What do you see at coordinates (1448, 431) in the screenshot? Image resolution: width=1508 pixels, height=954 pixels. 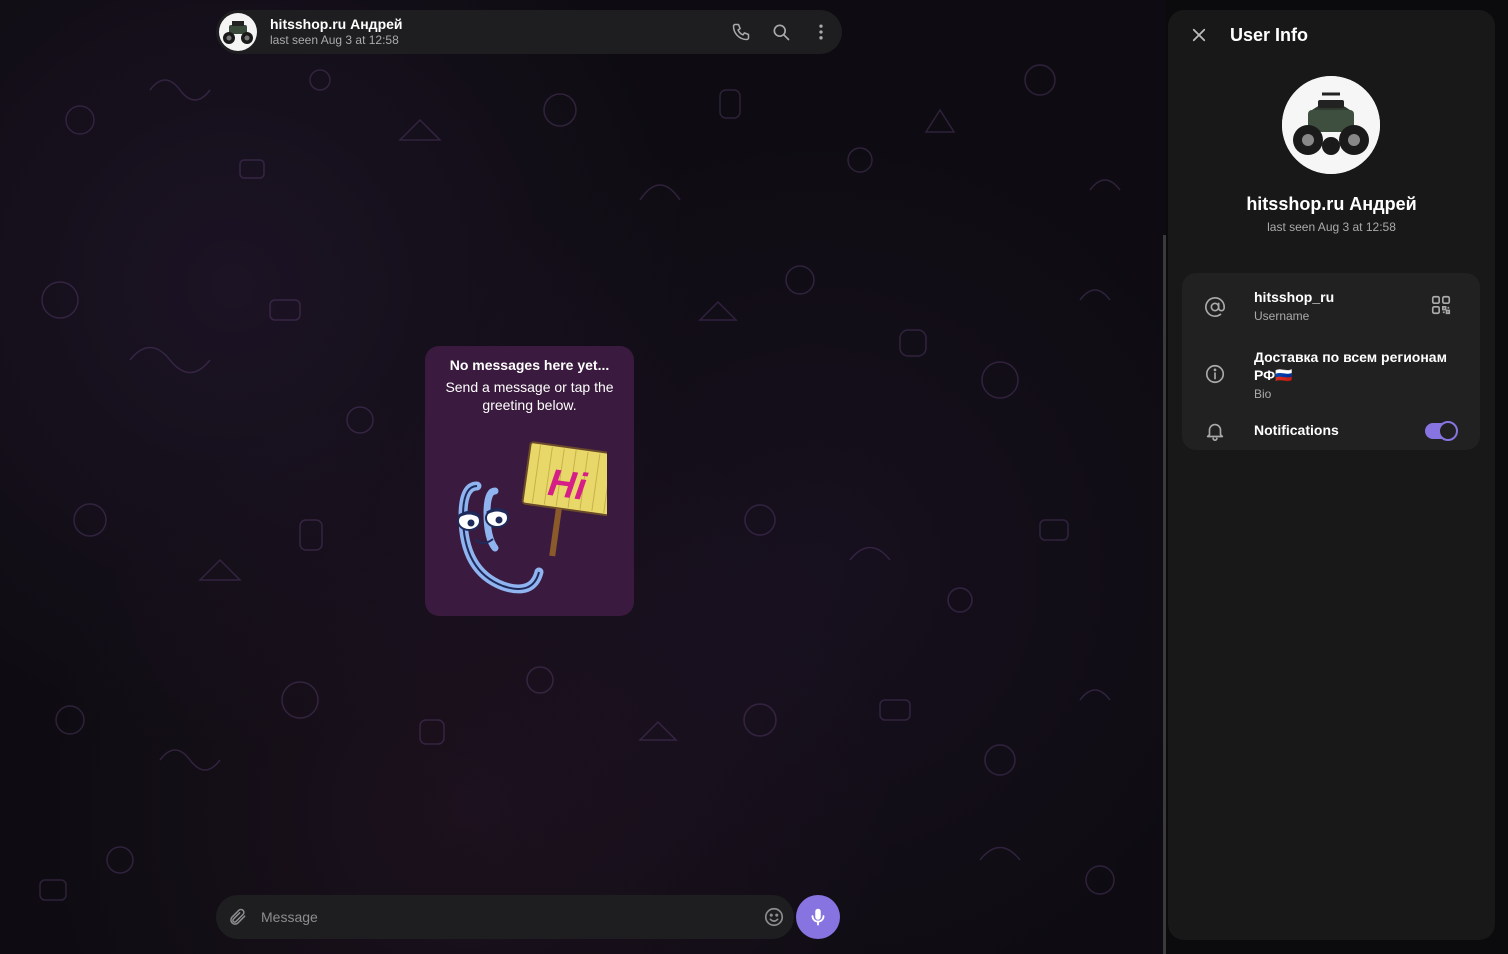 I see `toggle-knob` at bounding box center [1448, 431].